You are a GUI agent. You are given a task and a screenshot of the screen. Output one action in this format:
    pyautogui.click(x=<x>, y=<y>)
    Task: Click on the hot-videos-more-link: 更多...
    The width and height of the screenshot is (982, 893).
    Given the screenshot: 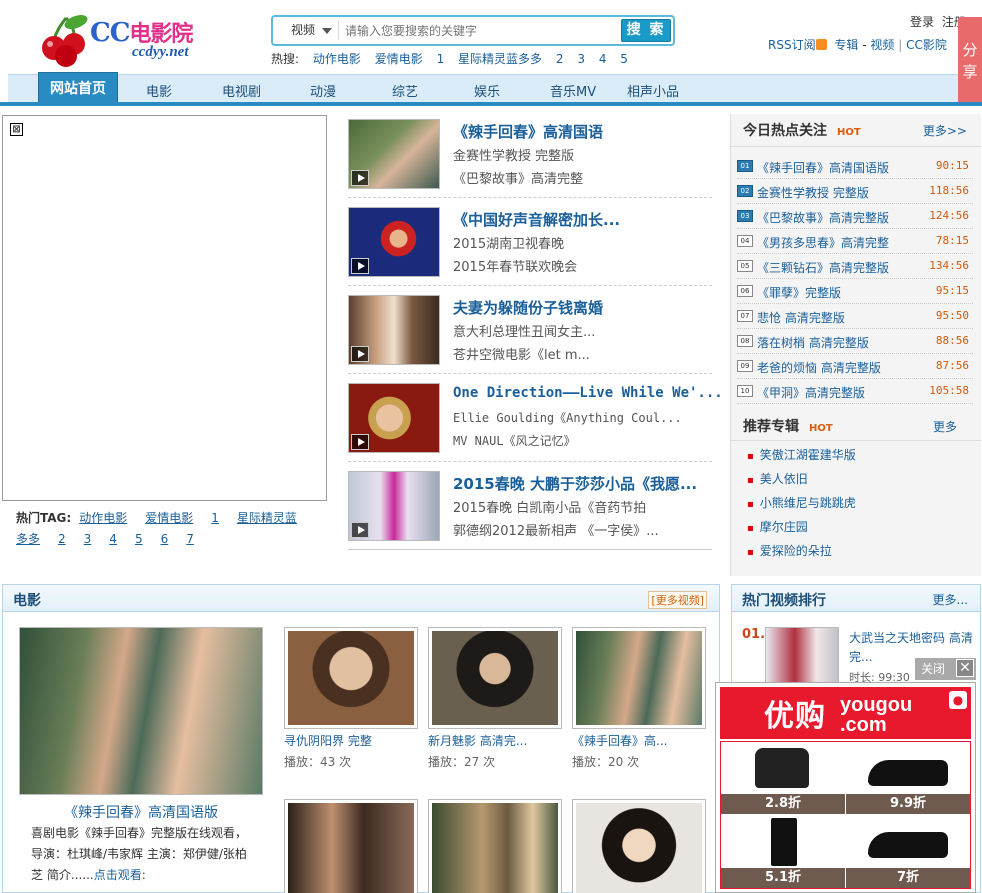 What is the action you would take?
    pyautogui.click(x=950, y=599)
    